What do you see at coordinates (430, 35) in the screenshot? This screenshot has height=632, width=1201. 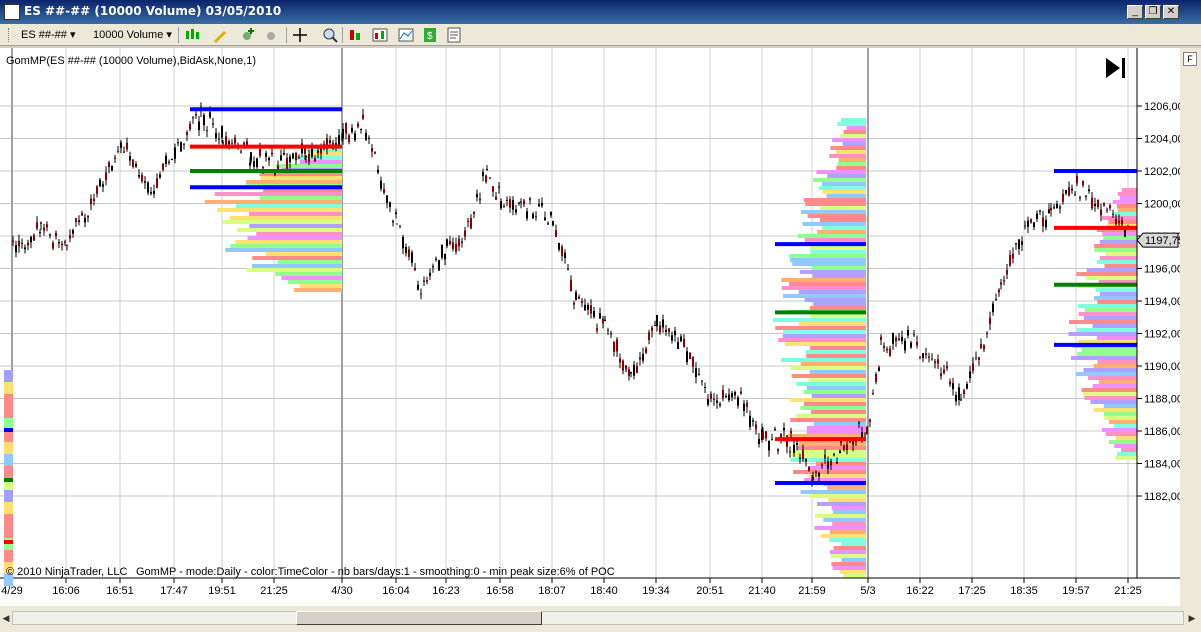 I see `price-marker-icon: $` at bounding box center [430, 35].